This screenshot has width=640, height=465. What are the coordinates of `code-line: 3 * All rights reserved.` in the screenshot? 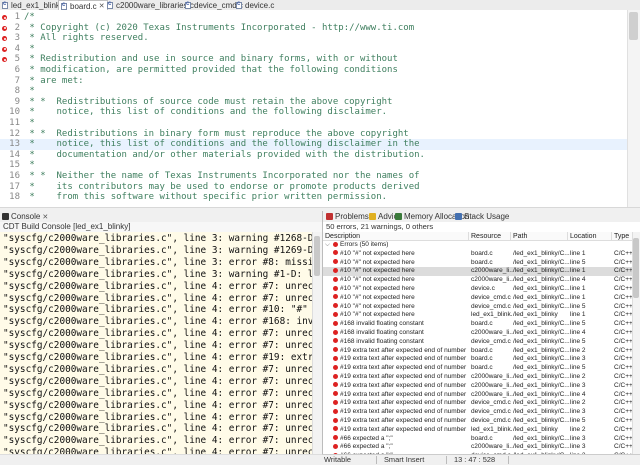 It's located at (313, 38).